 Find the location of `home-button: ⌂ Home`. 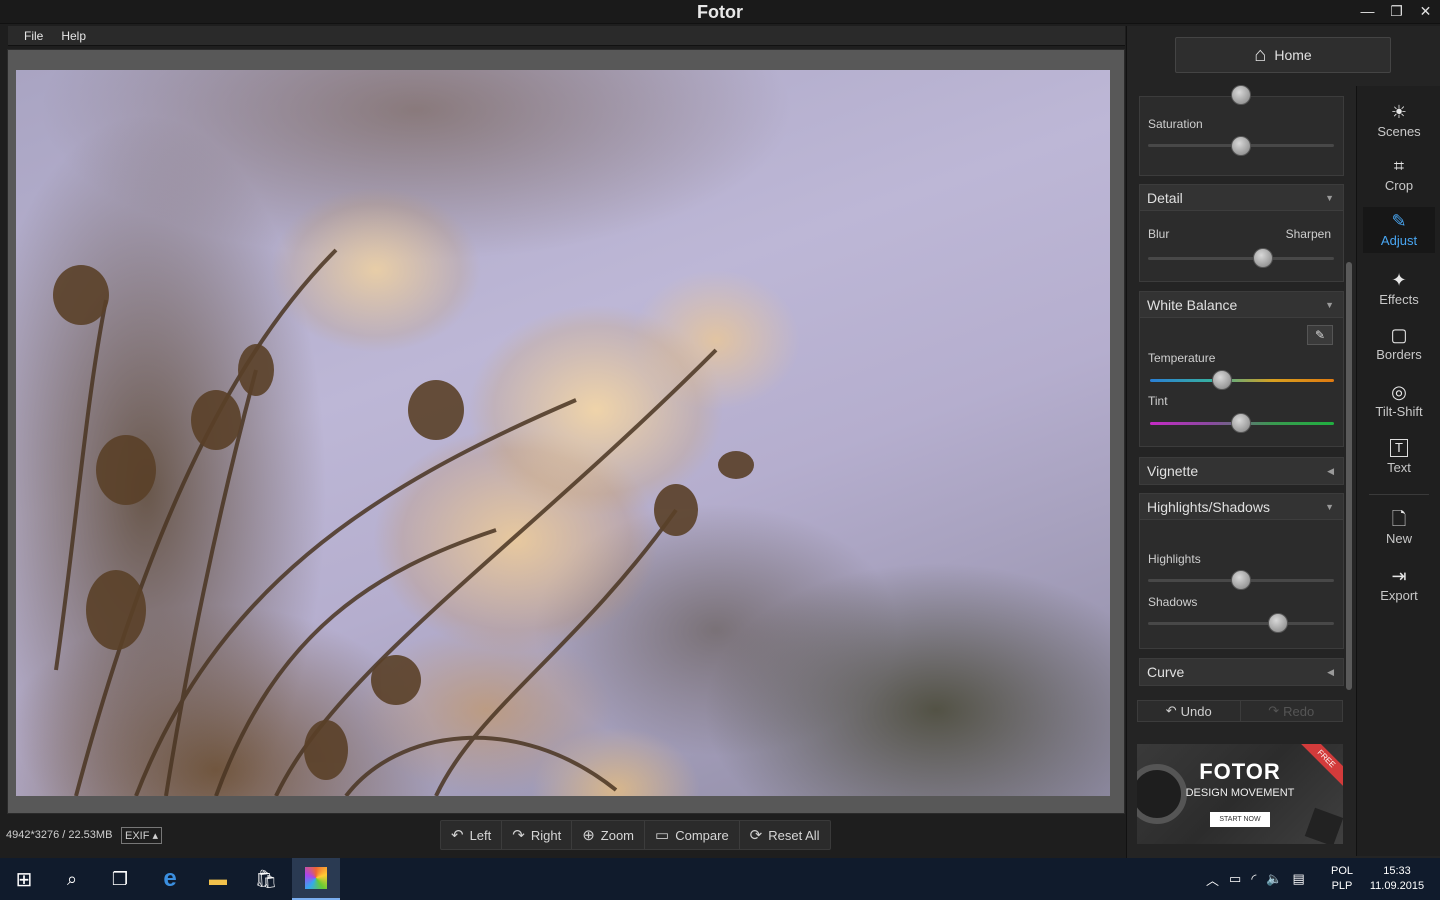

home-button: ⌂ Home is located at coordinates (1283, 55).